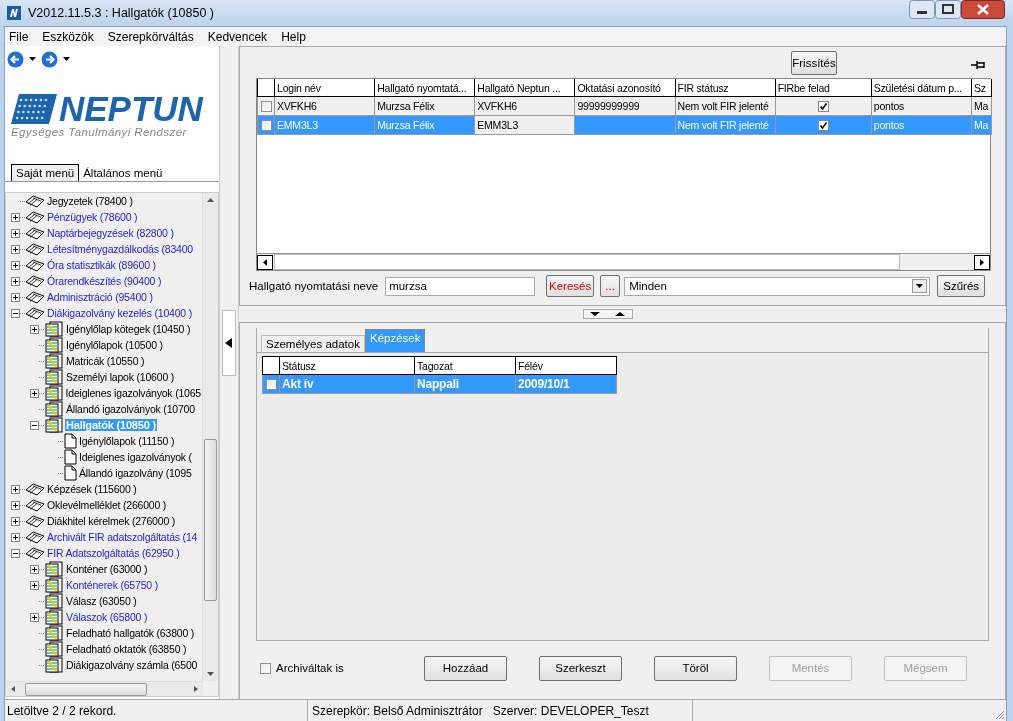 The height and width of the screenshot is (721, 1013). I want to click on tree-item: Igénylőlap kötegek (10450 ), so click(128, 329).